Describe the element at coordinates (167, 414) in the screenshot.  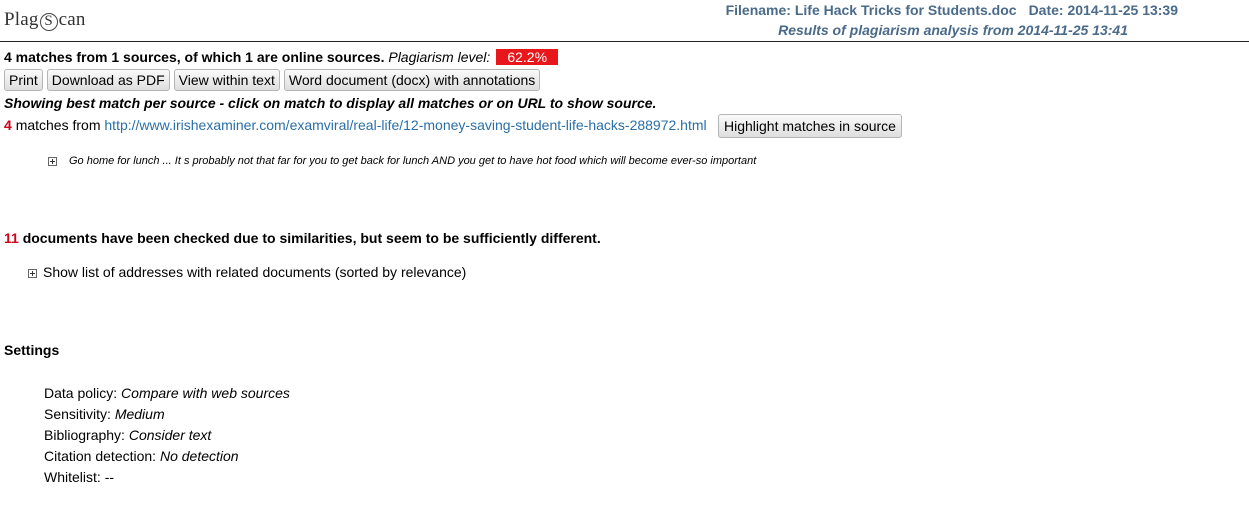
I see `setting-sensitivity: Sensitivity: Medium` at that location.